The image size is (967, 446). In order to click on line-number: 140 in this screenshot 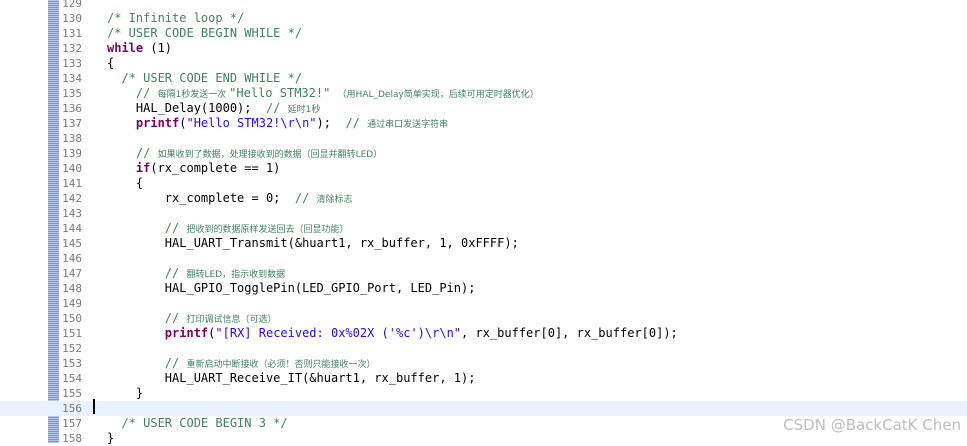, I will do `click(72, 168)`.